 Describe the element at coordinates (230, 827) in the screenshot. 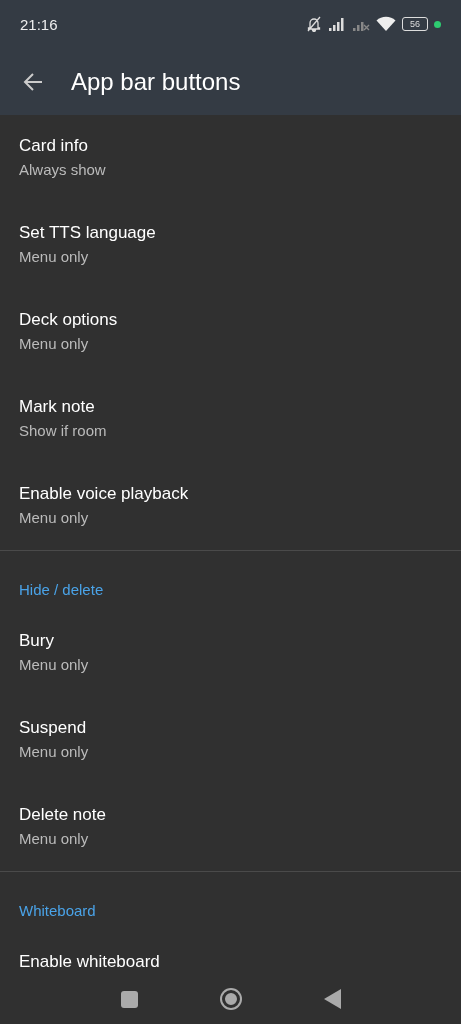

I see `preference-item: Delete note Menu only` at that location.